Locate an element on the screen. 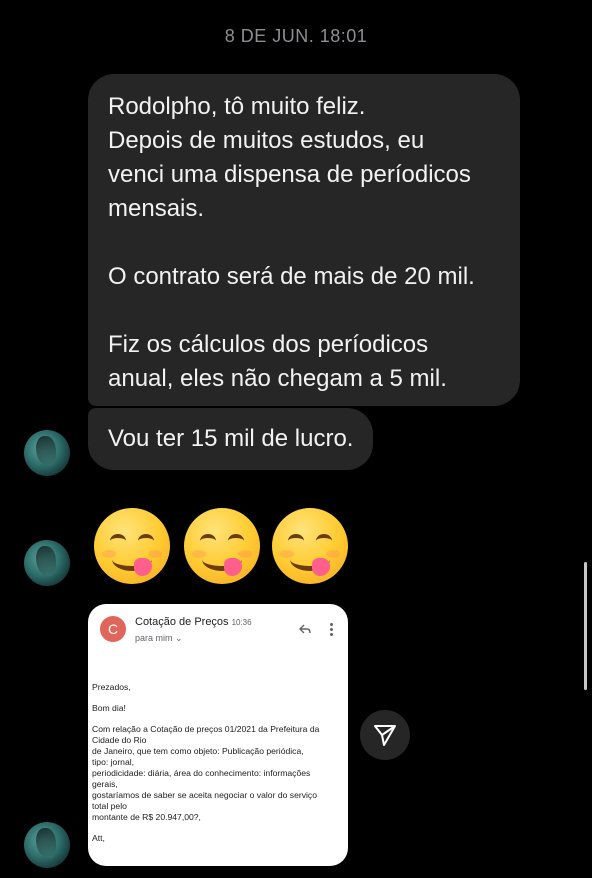  email-subject: Cotação de Preços 10:36 is located at coordinates (193, 622).